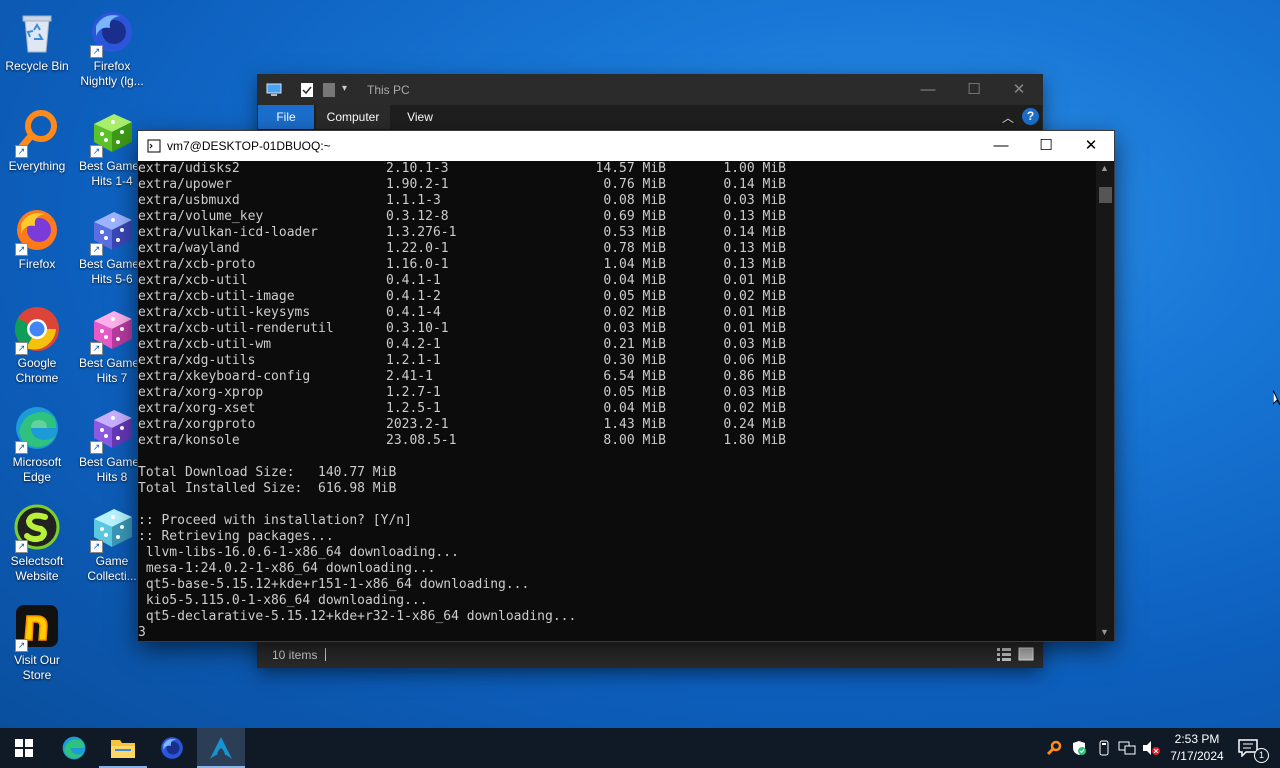 The height and width of the screenshot is (768, 1280). I want to click on package-row: extra/xorg-xset 1.2.5-1 0.04 MiB 0.02 MiB, so click(617, 409).